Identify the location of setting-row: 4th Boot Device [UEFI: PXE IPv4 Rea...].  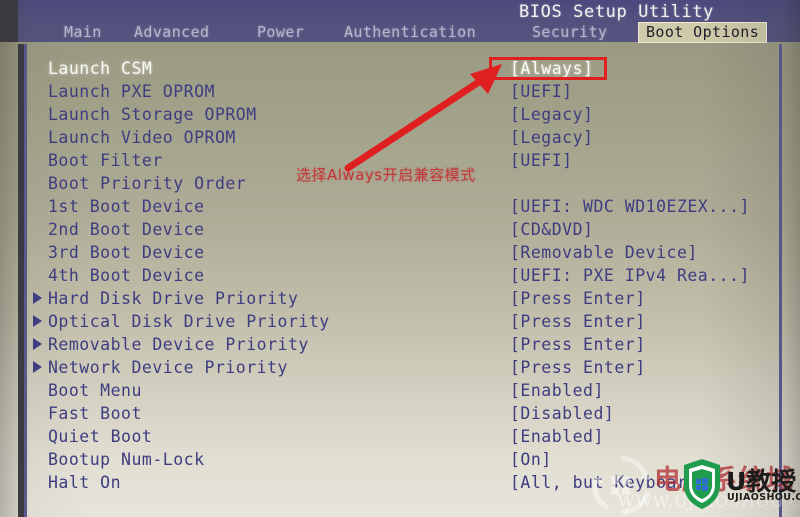
(400, 276).